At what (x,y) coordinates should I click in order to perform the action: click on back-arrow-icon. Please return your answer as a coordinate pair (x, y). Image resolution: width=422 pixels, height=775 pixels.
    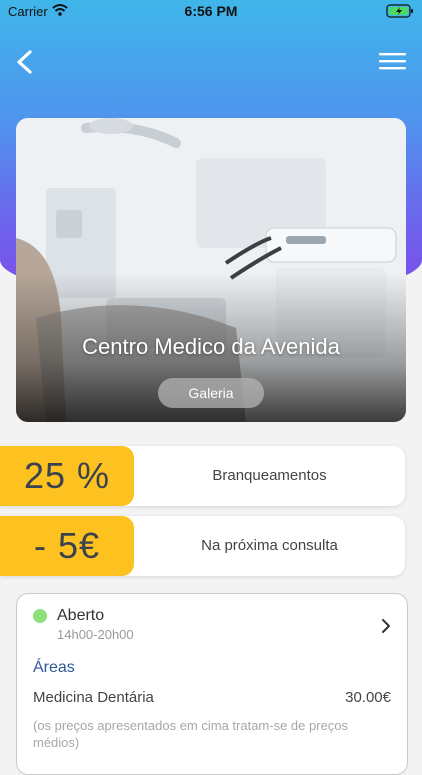
    Looking at the image, I should click on (24, 62).